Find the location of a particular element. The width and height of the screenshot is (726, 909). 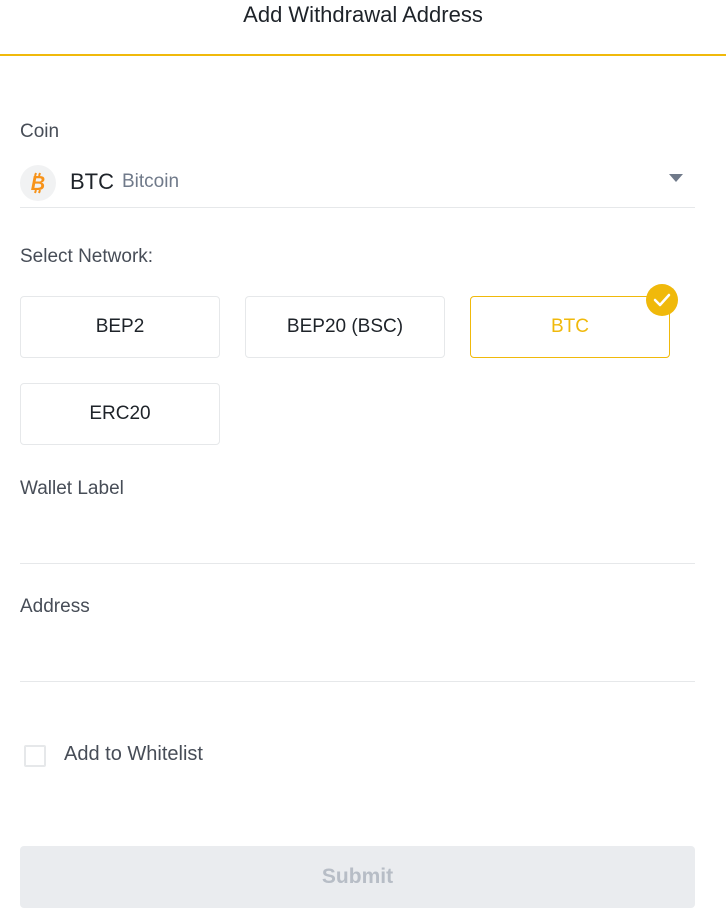

address-input is located at coordinates (357, 660).